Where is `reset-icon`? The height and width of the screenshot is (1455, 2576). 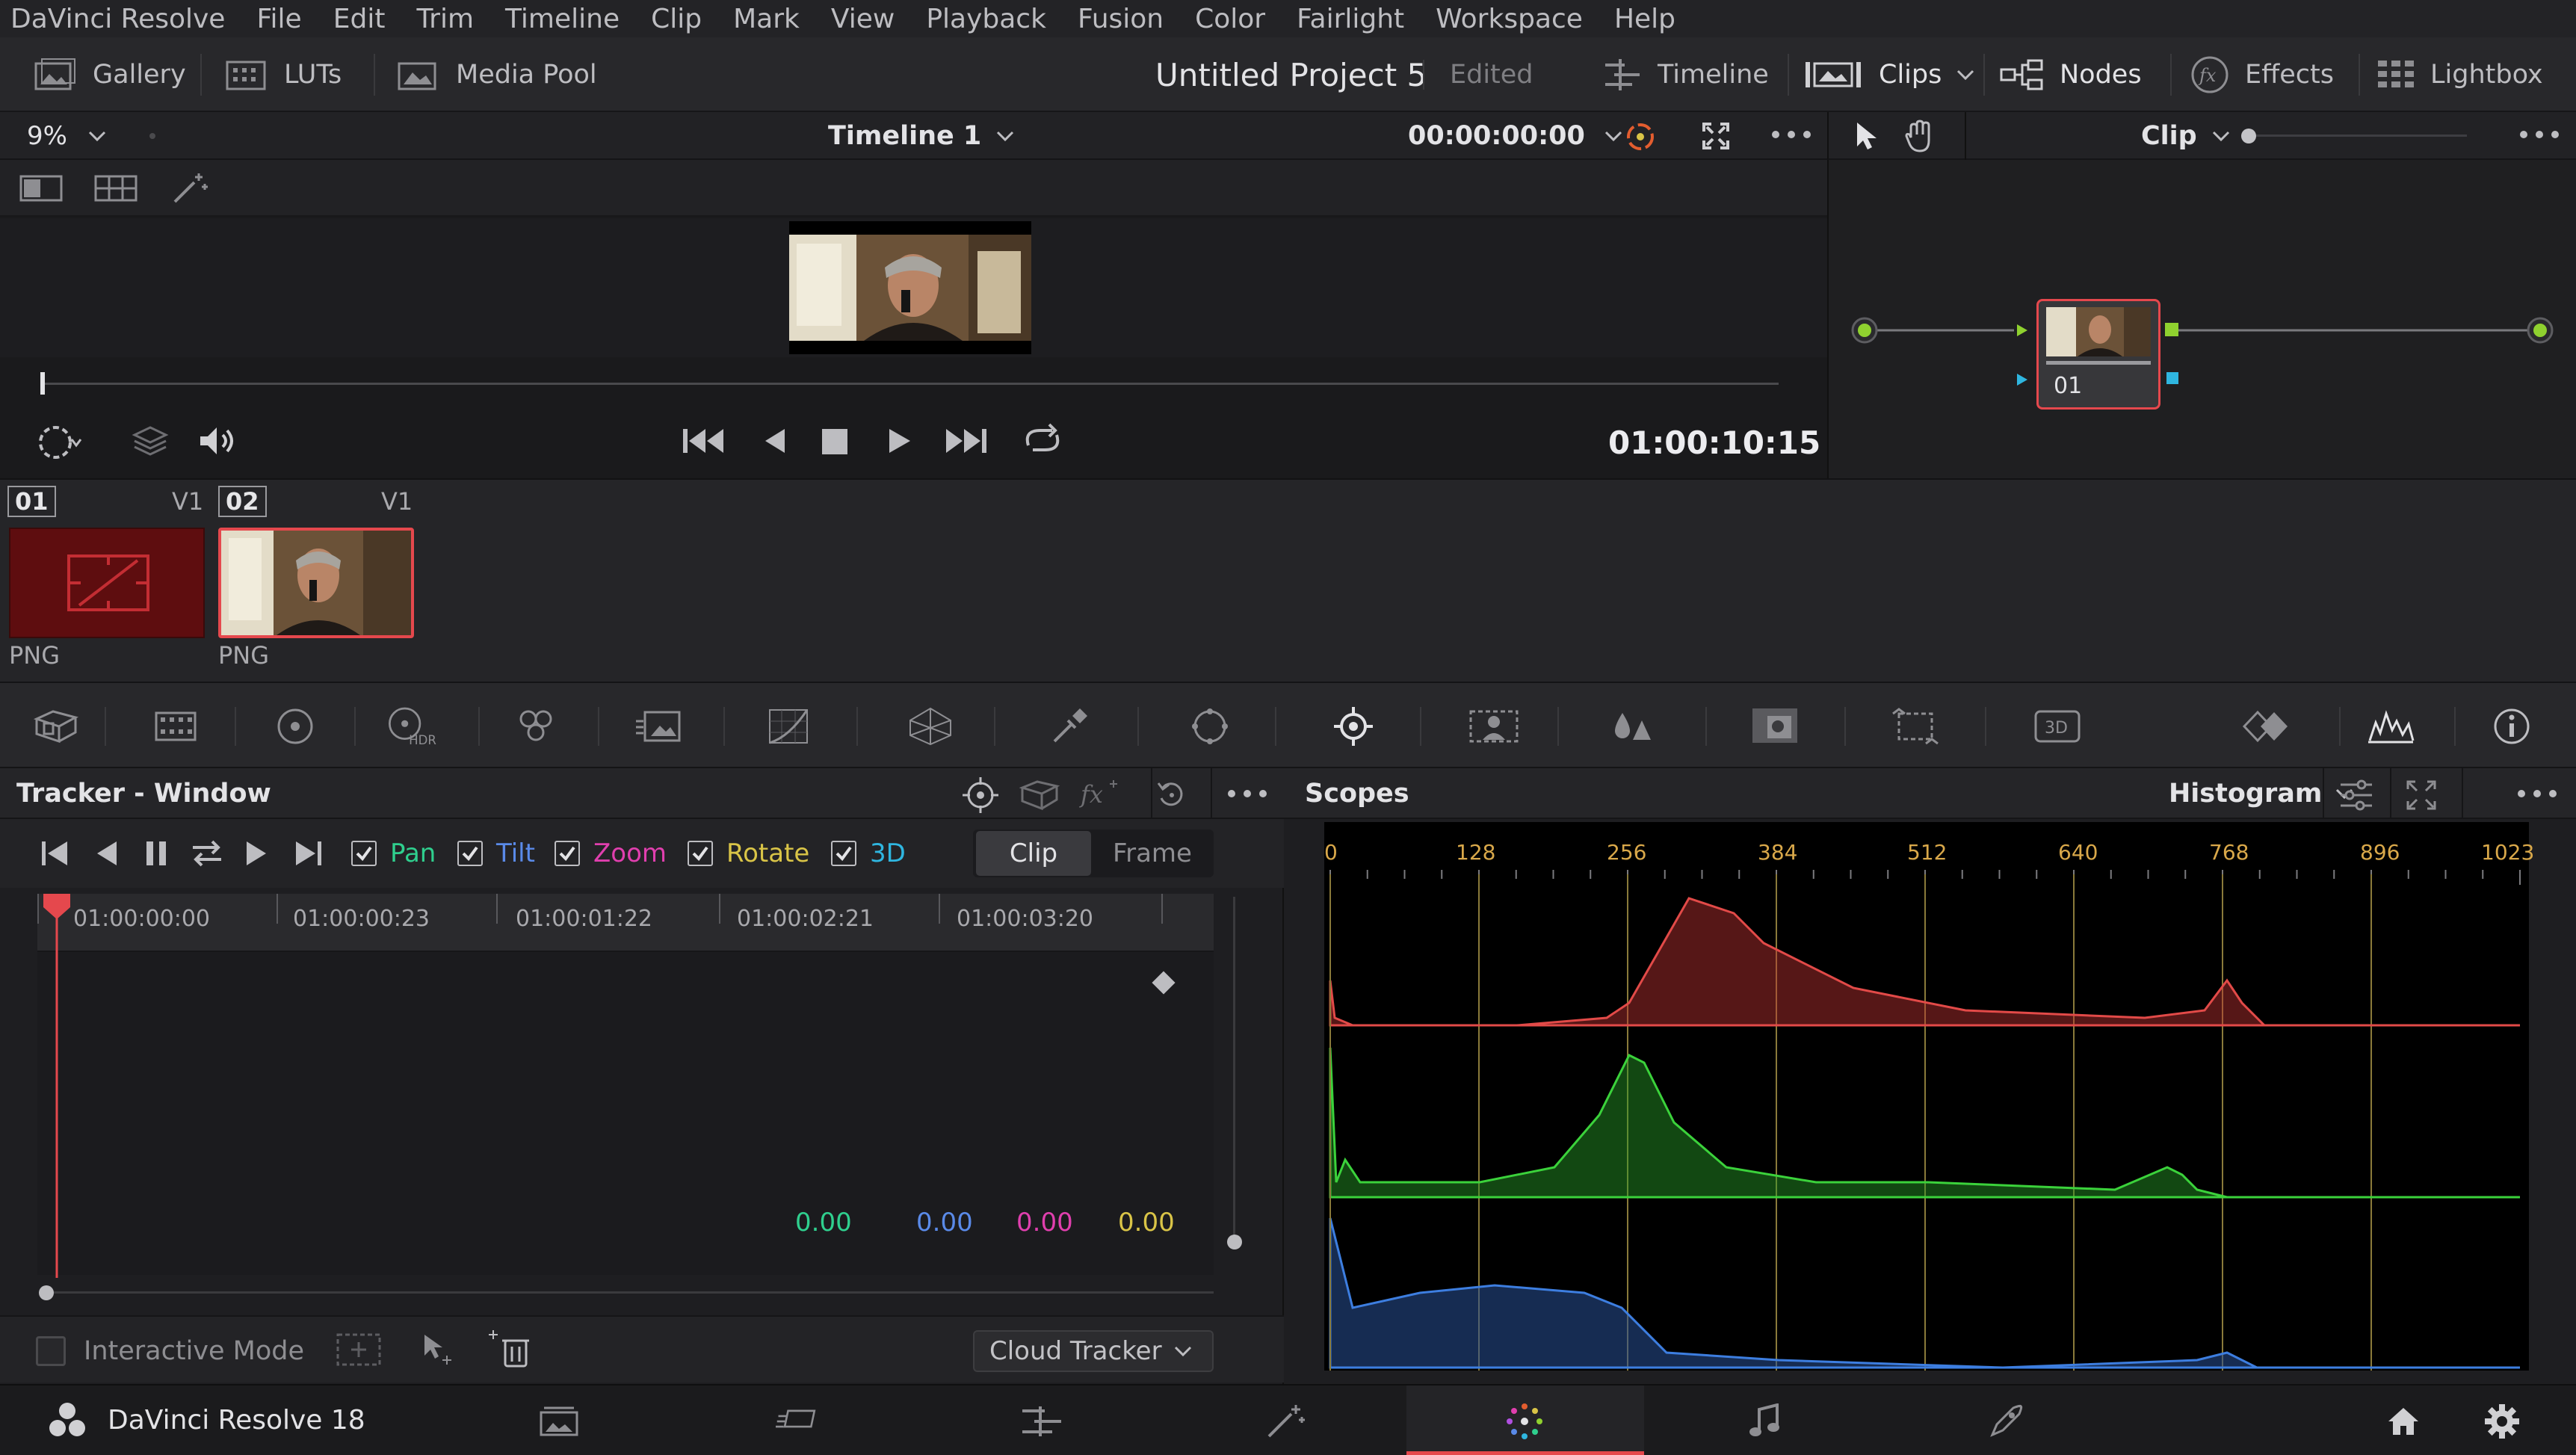 reset-icon is located at coordinates (1171, 795).